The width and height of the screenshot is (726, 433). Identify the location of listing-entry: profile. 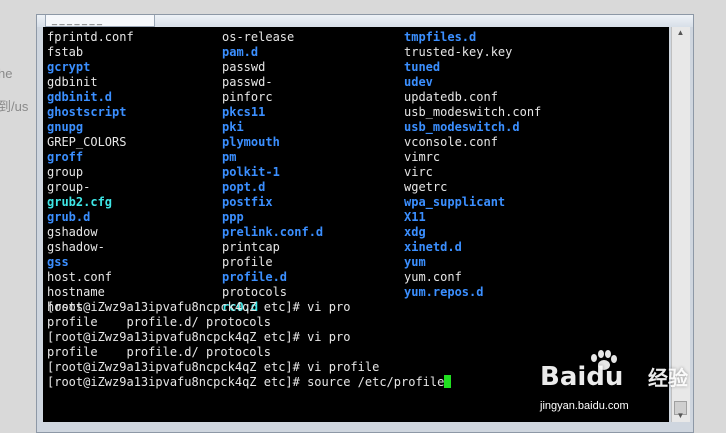
(247, 262).